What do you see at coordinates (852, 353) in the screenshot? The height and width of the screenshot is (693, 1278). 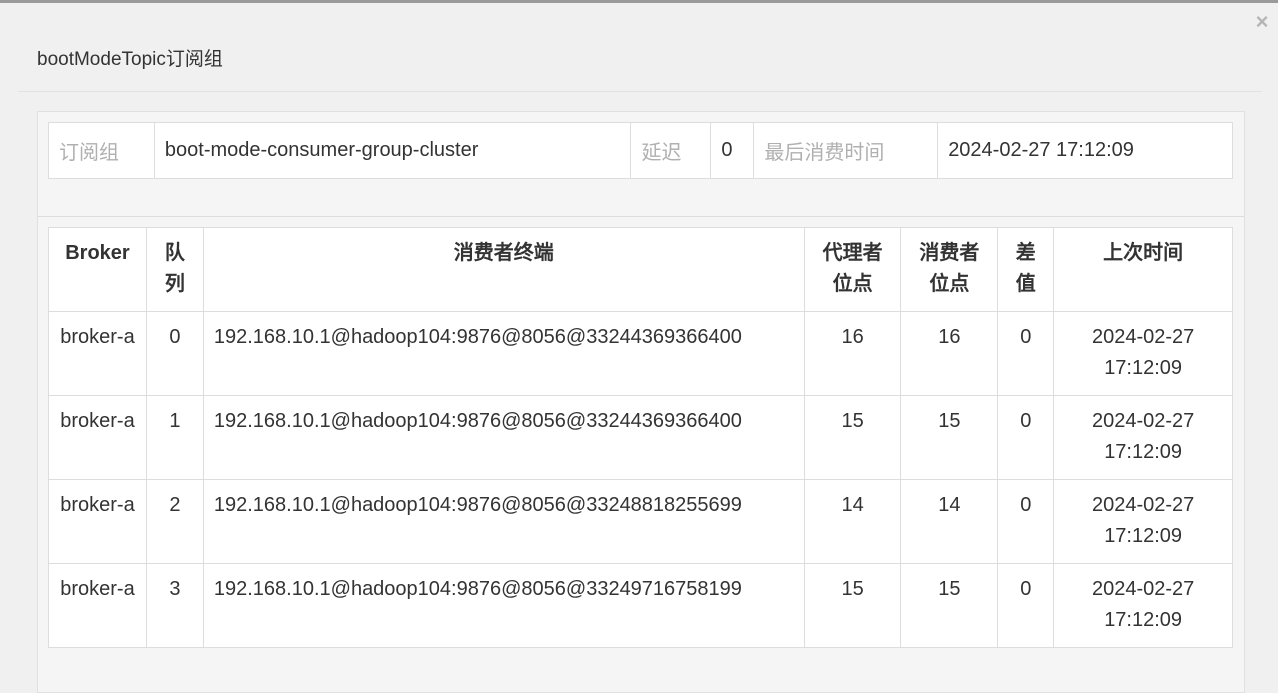 I see `cell-broker-offset: 16` at bounding box center [852, 353].